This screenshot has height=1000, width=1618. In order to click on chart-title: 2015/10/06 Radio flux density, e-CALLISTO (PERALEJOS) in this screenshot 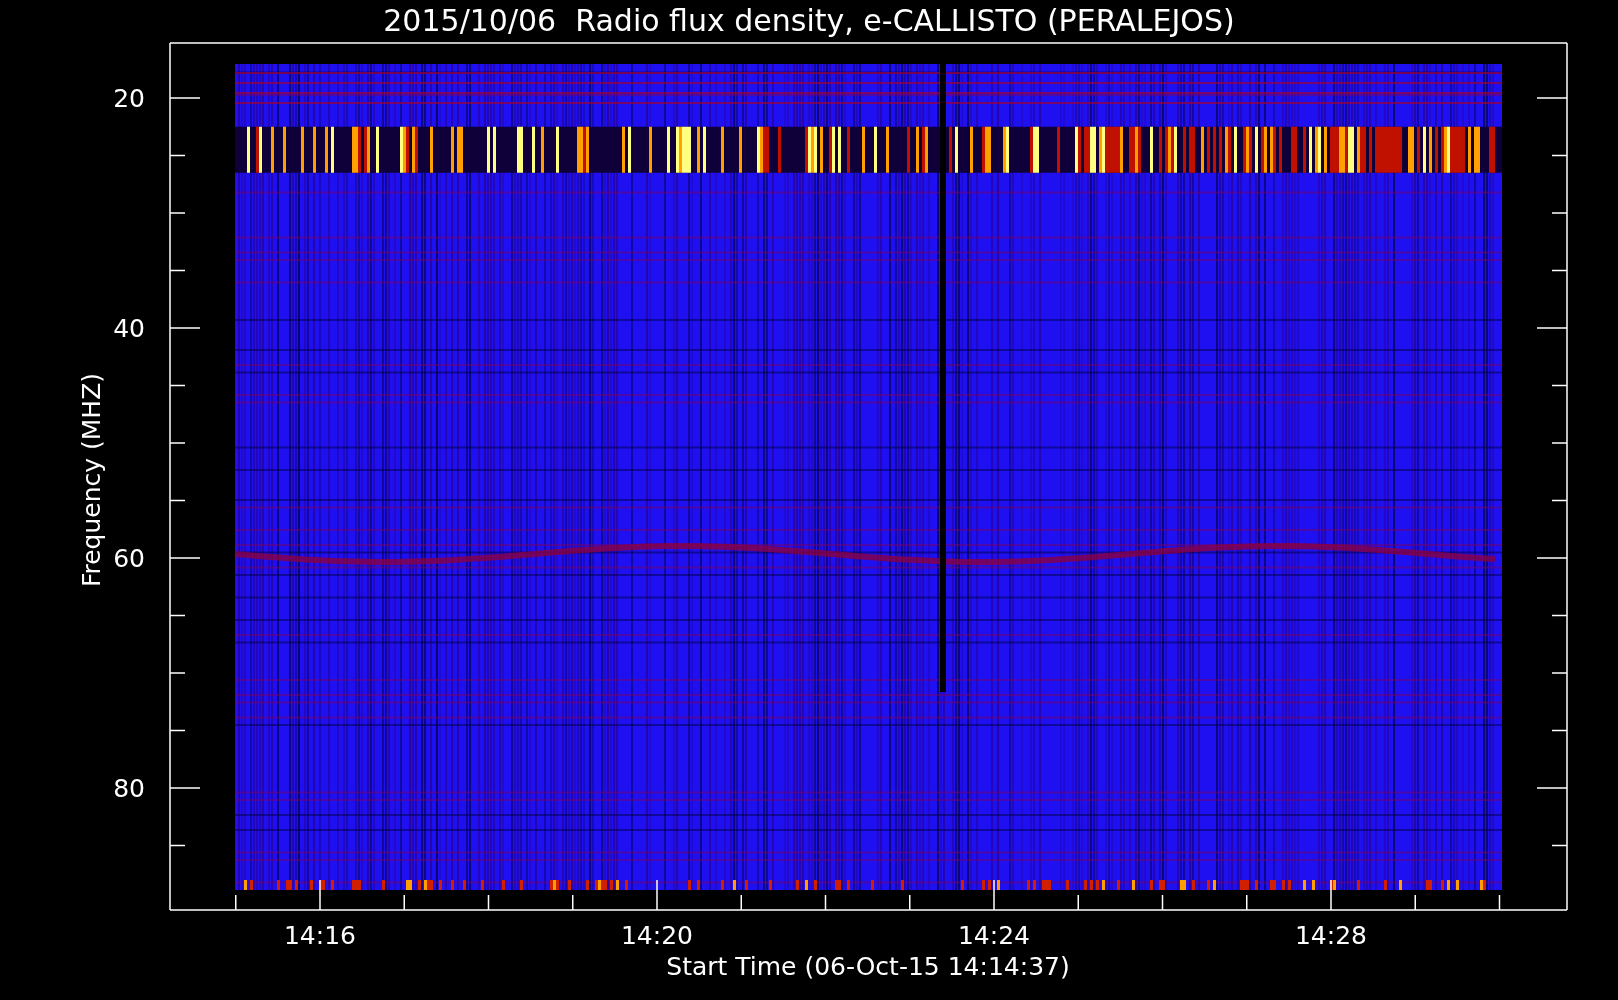, I will do `click(809, 20)`.